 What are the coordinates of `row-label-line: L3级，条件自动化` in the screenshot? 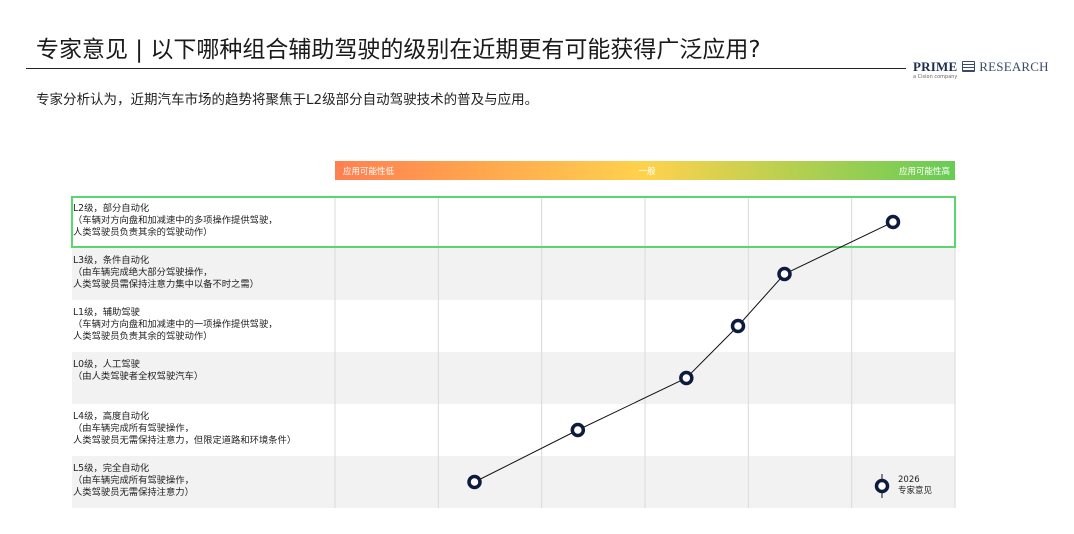 It's located at (111, 260).